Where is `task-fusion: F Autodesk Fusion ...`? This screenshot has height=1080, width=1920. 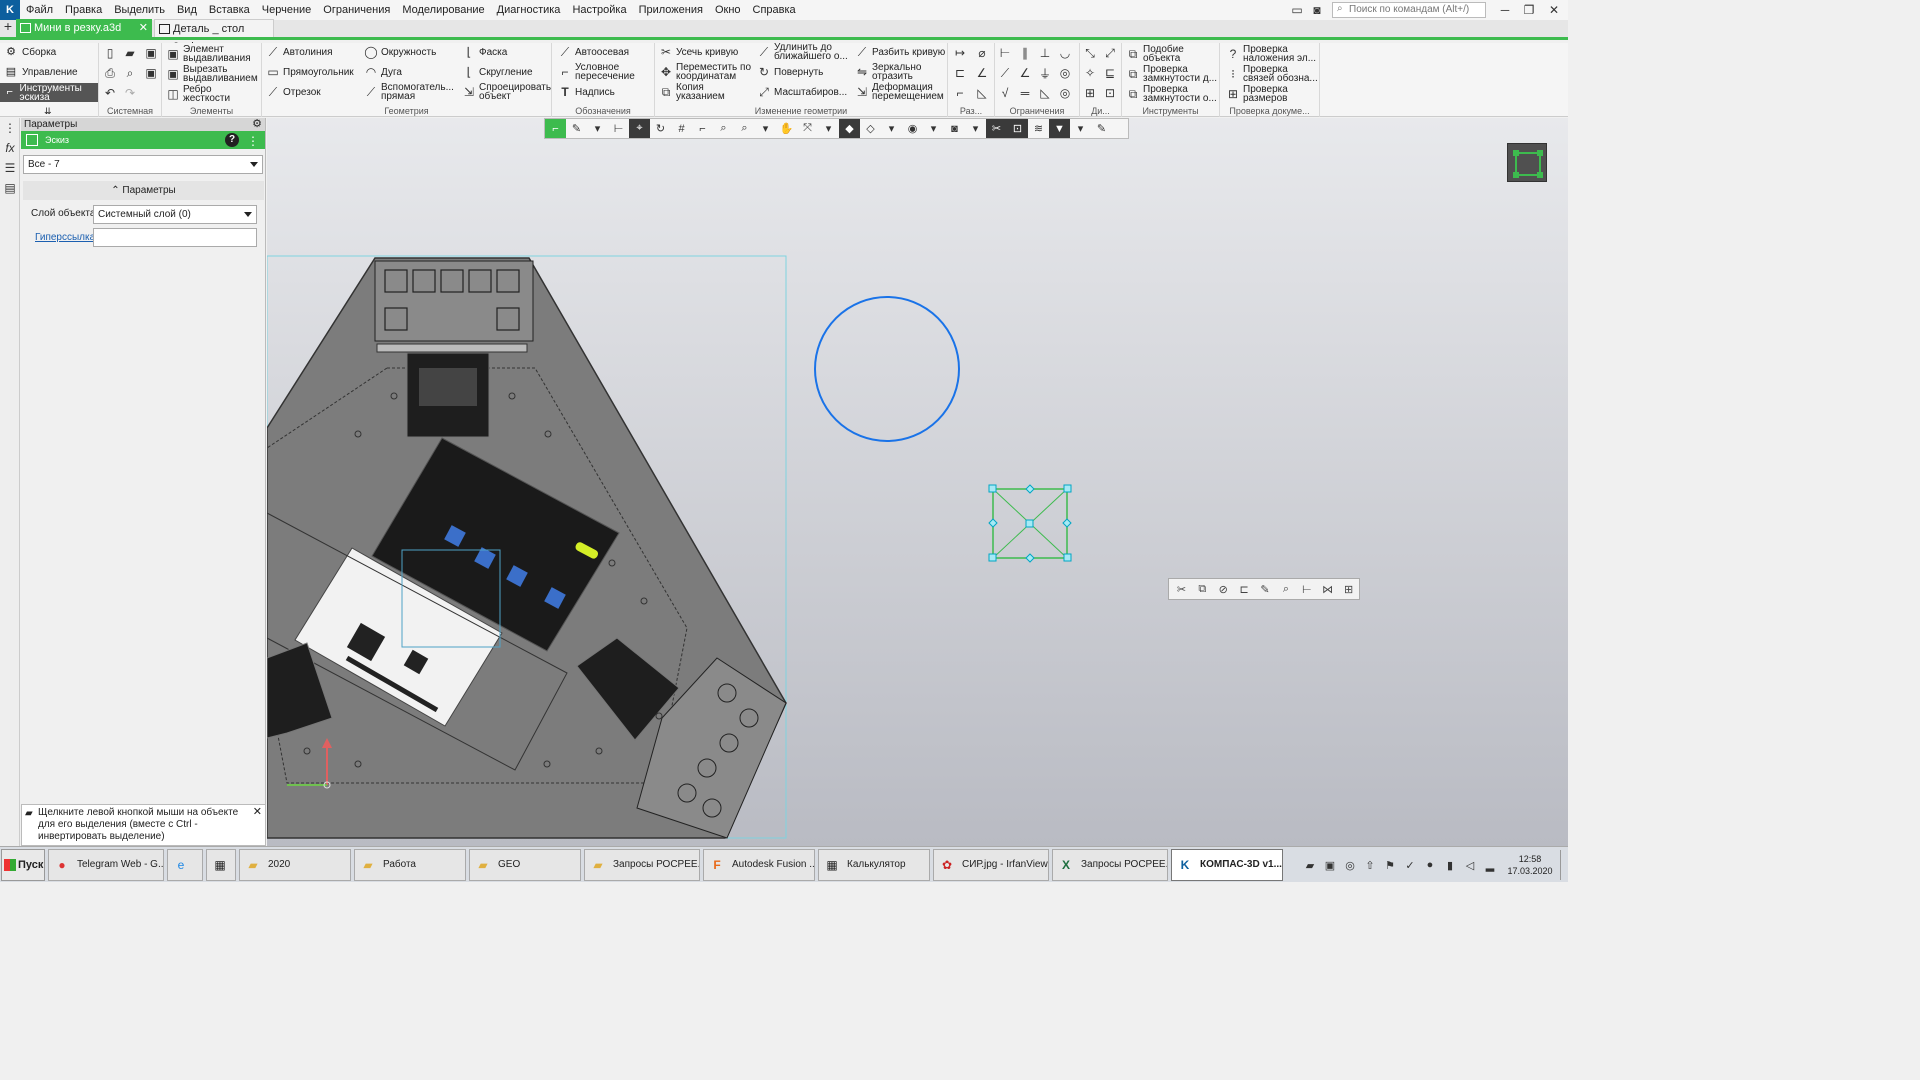
task-fusion: F Autodesk Fusion ... is located at coordinates (759, 864).